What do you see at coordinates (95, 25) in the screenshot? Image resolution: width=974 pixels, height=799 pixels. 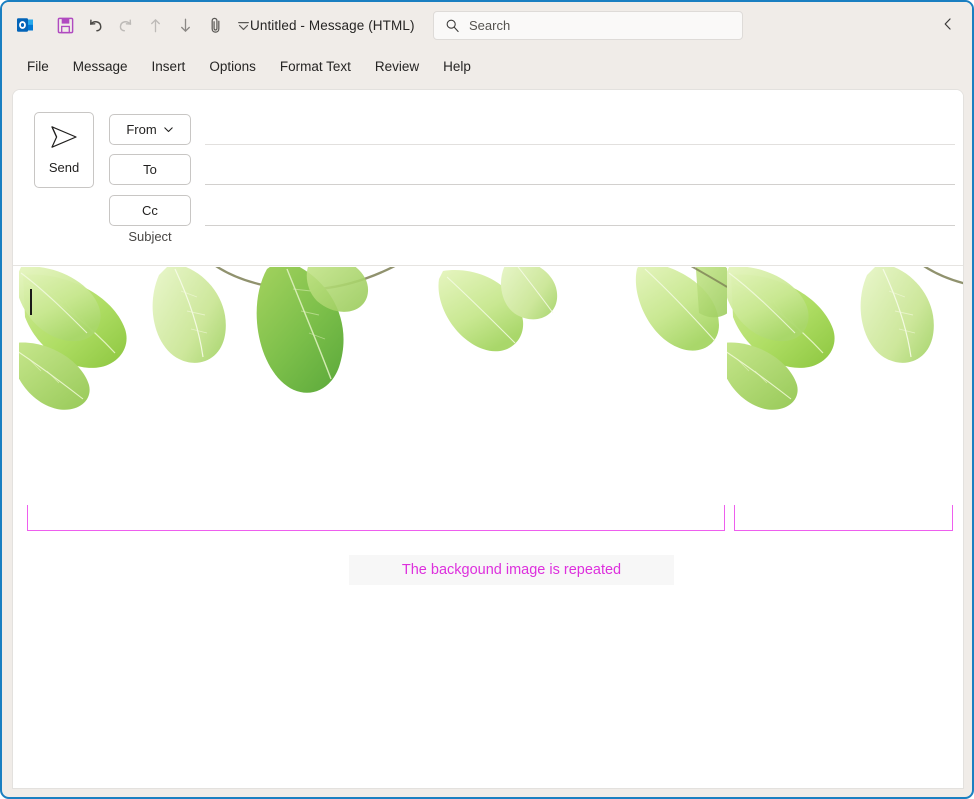 I see `undo-icon` at bounding box center [95, 25].